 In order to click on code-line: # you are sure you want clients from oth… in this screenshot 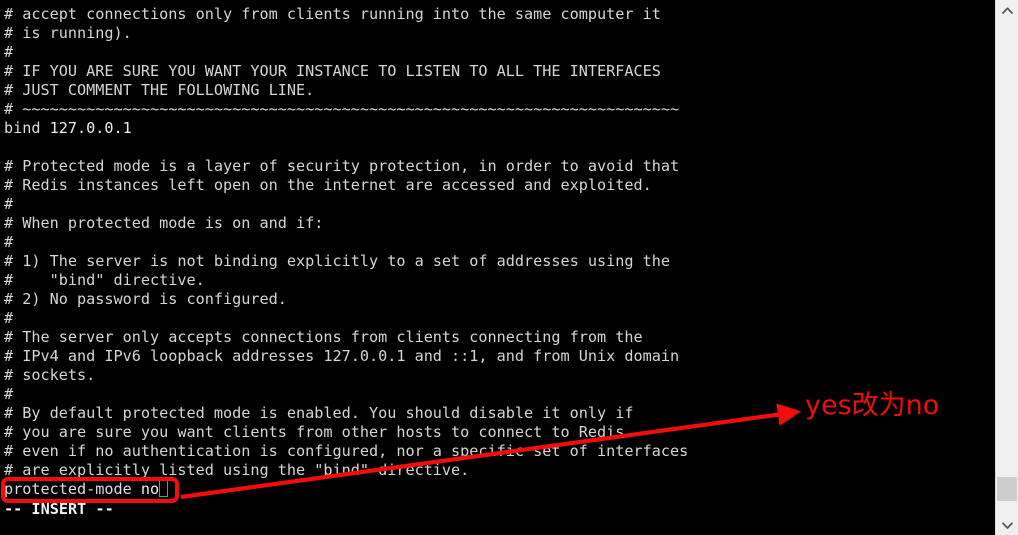, I will do `click(314, 432)`.